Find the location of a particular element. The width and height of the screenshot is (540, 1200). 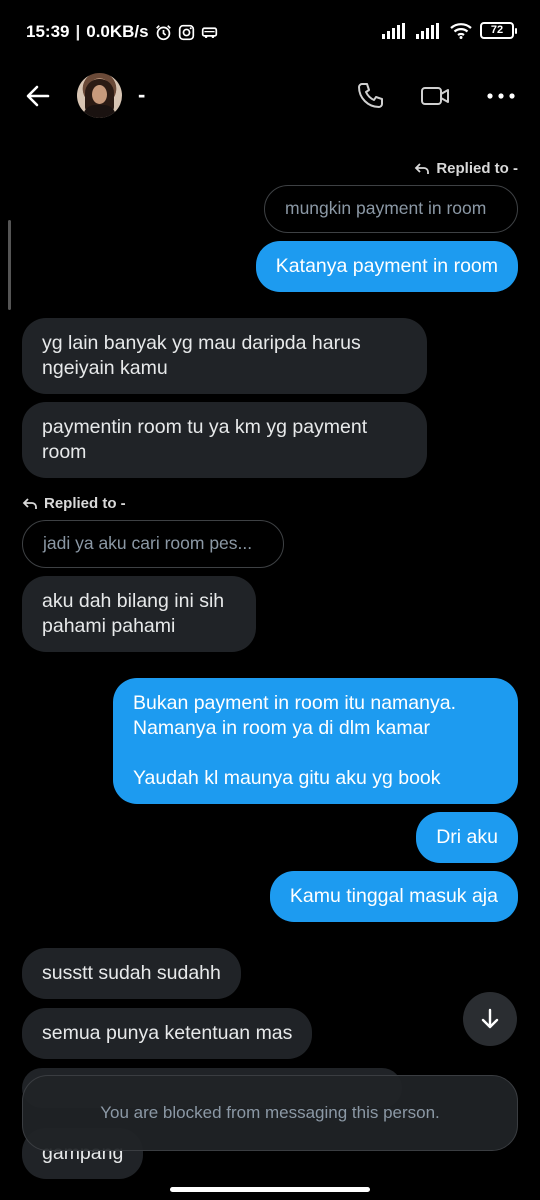

reply-quote: mungkin payment in room is located at coordinates (391, 209).